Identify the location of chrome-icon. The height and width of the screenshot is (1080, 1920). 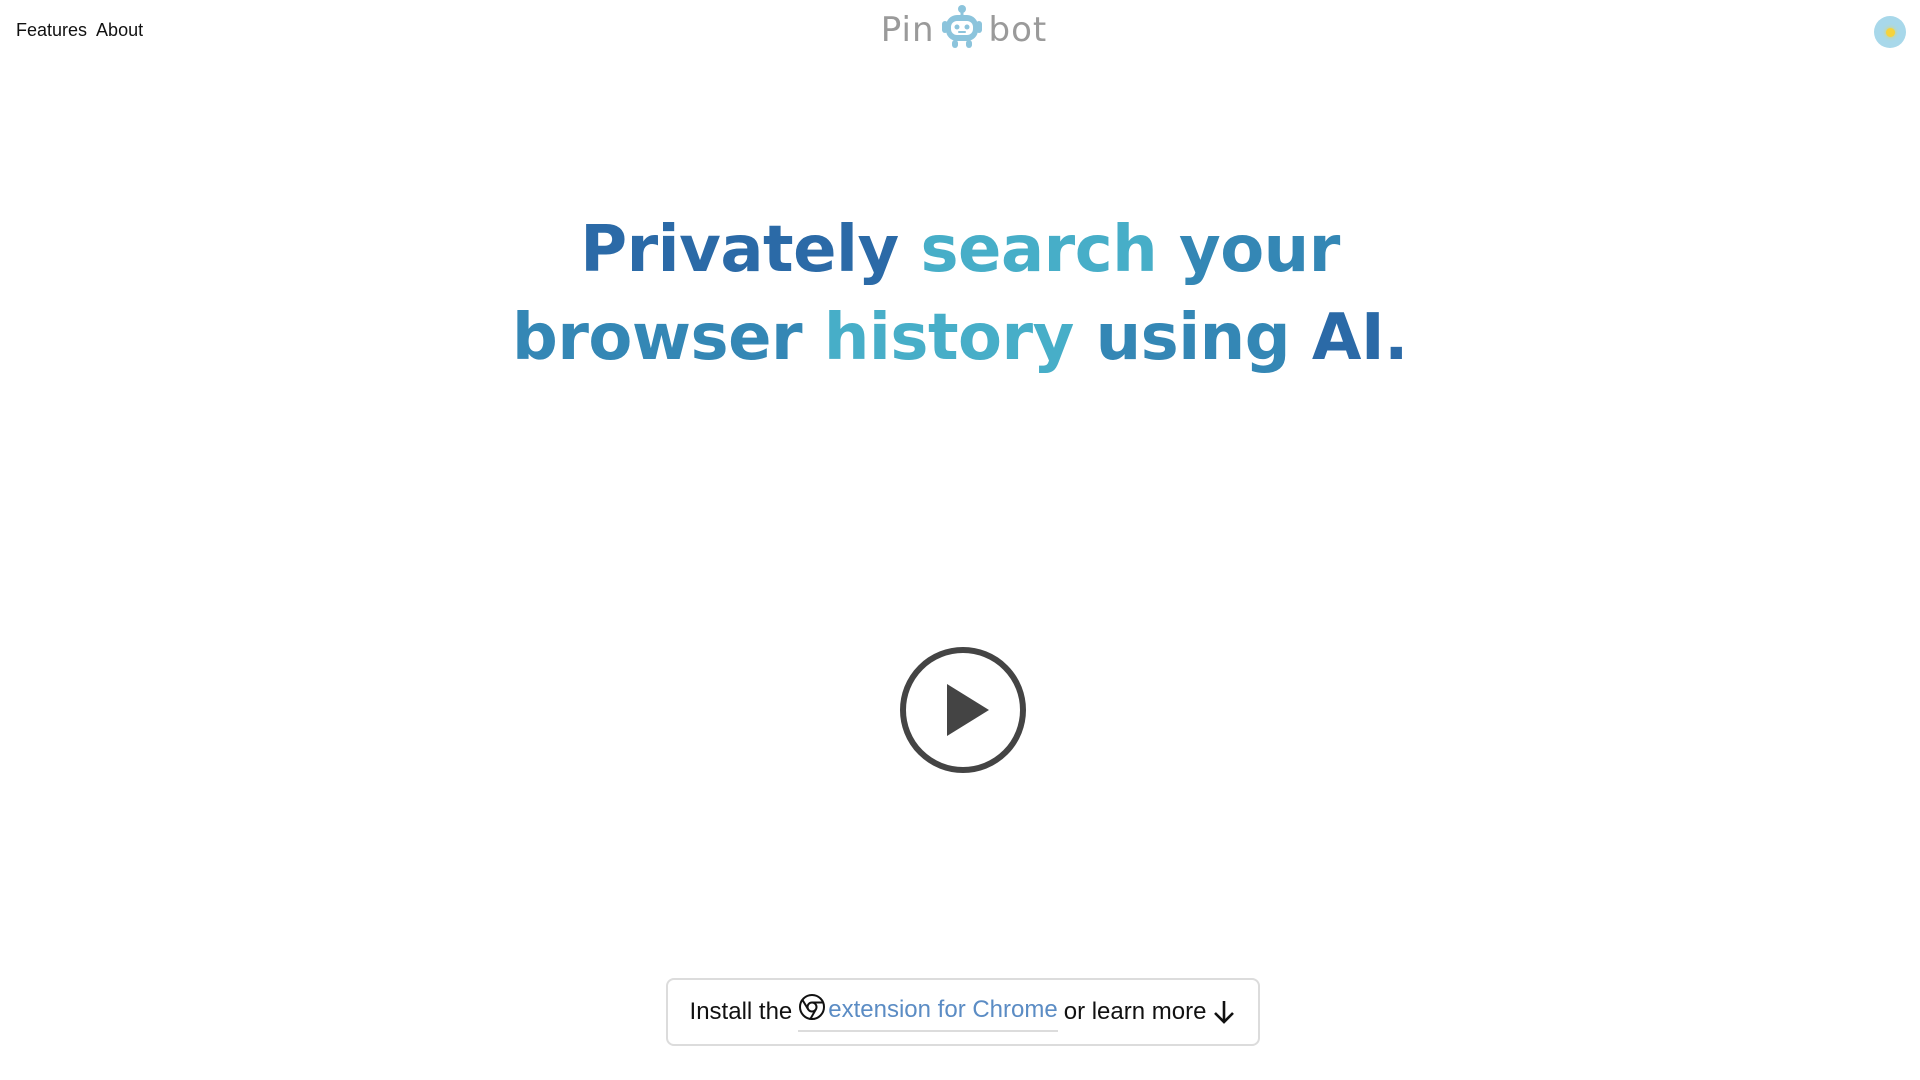
(812, 1010).